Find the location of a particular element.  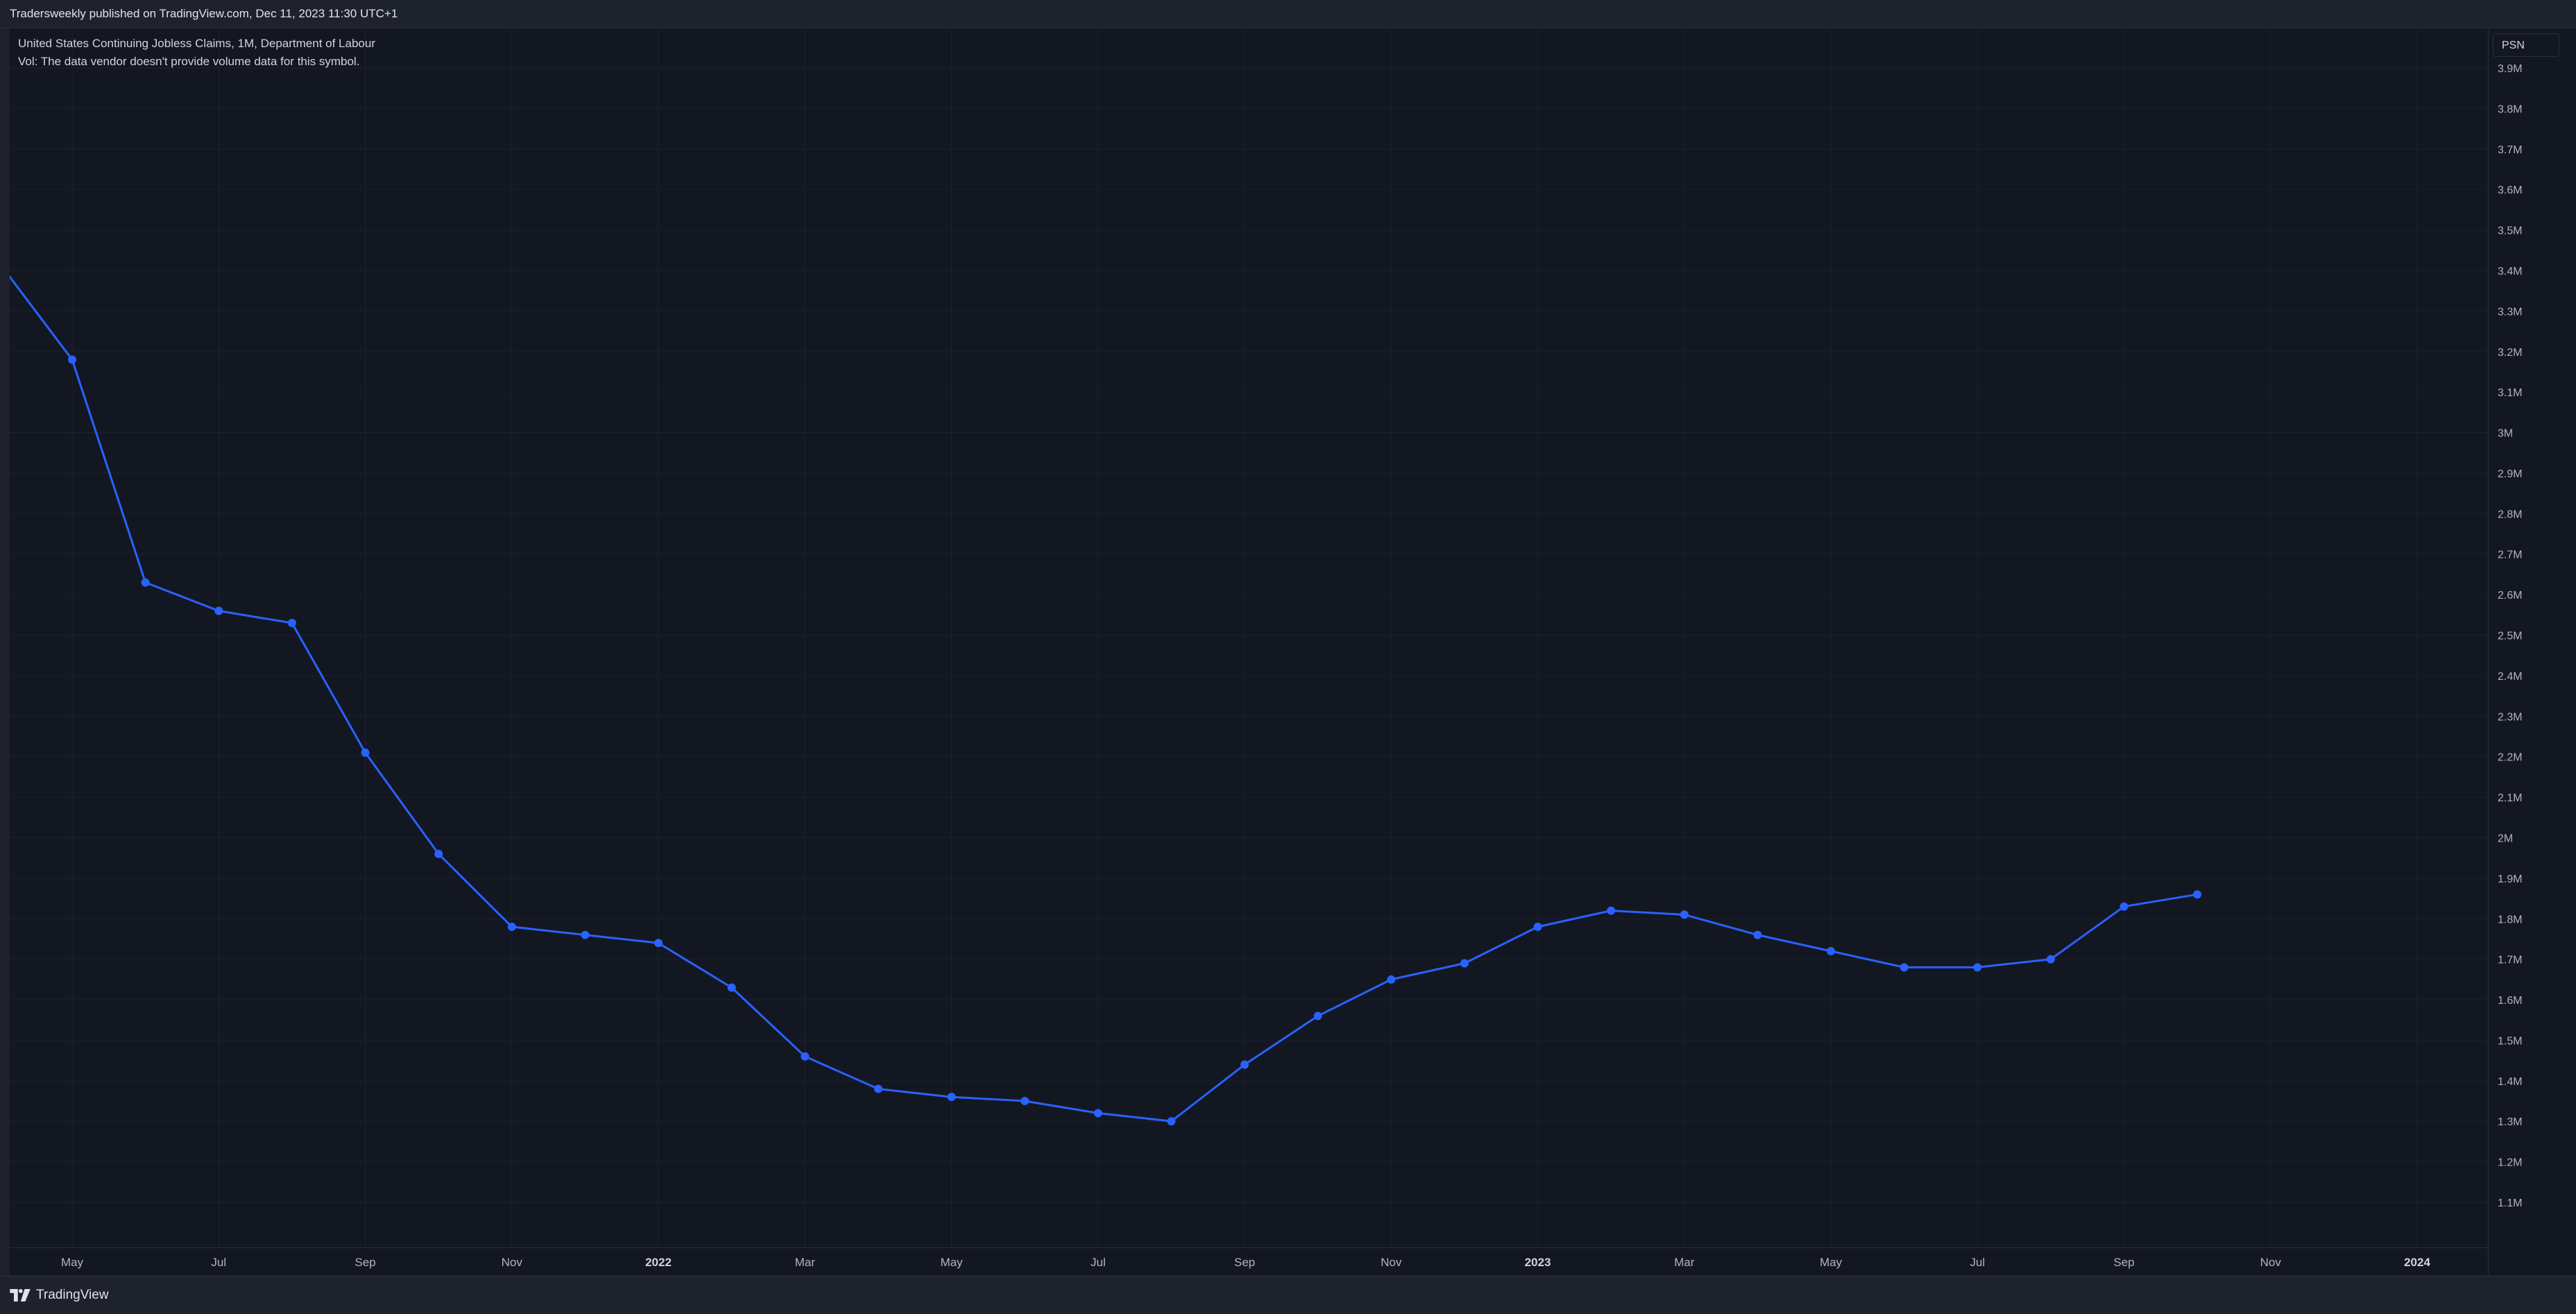

y-tick-label: 2.4M is located at coordinates (2510, 677).